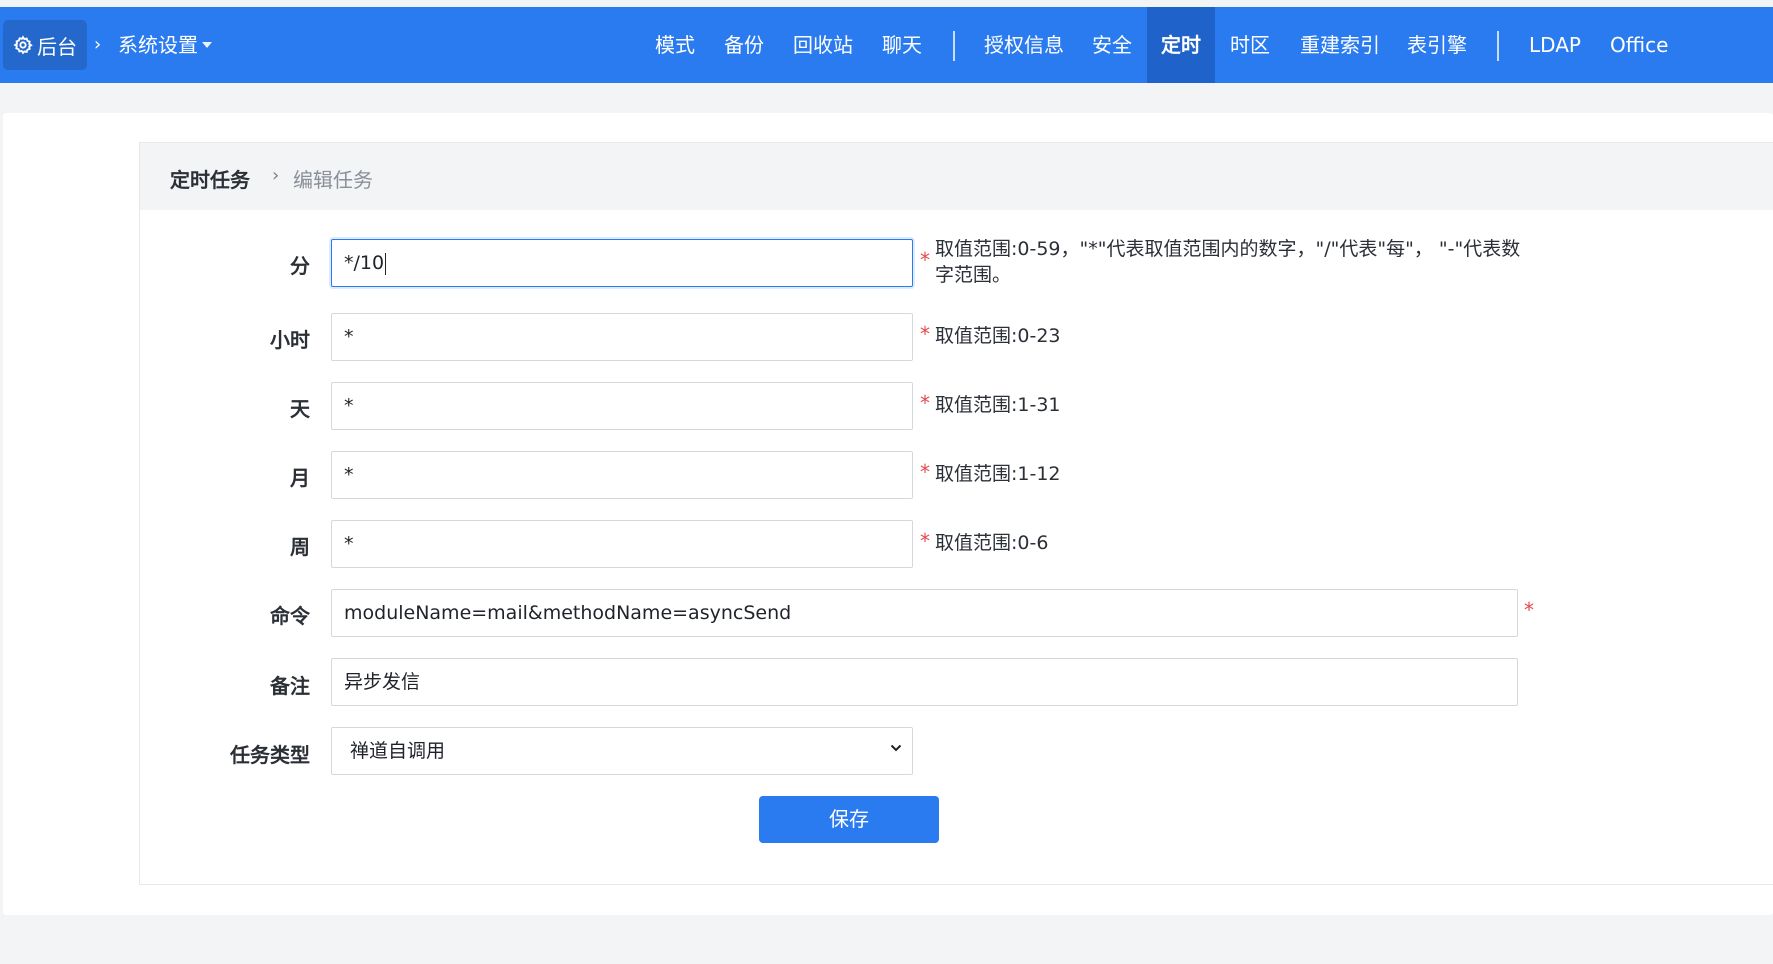  I want to click on caret-down-icon, so click(207, 45).